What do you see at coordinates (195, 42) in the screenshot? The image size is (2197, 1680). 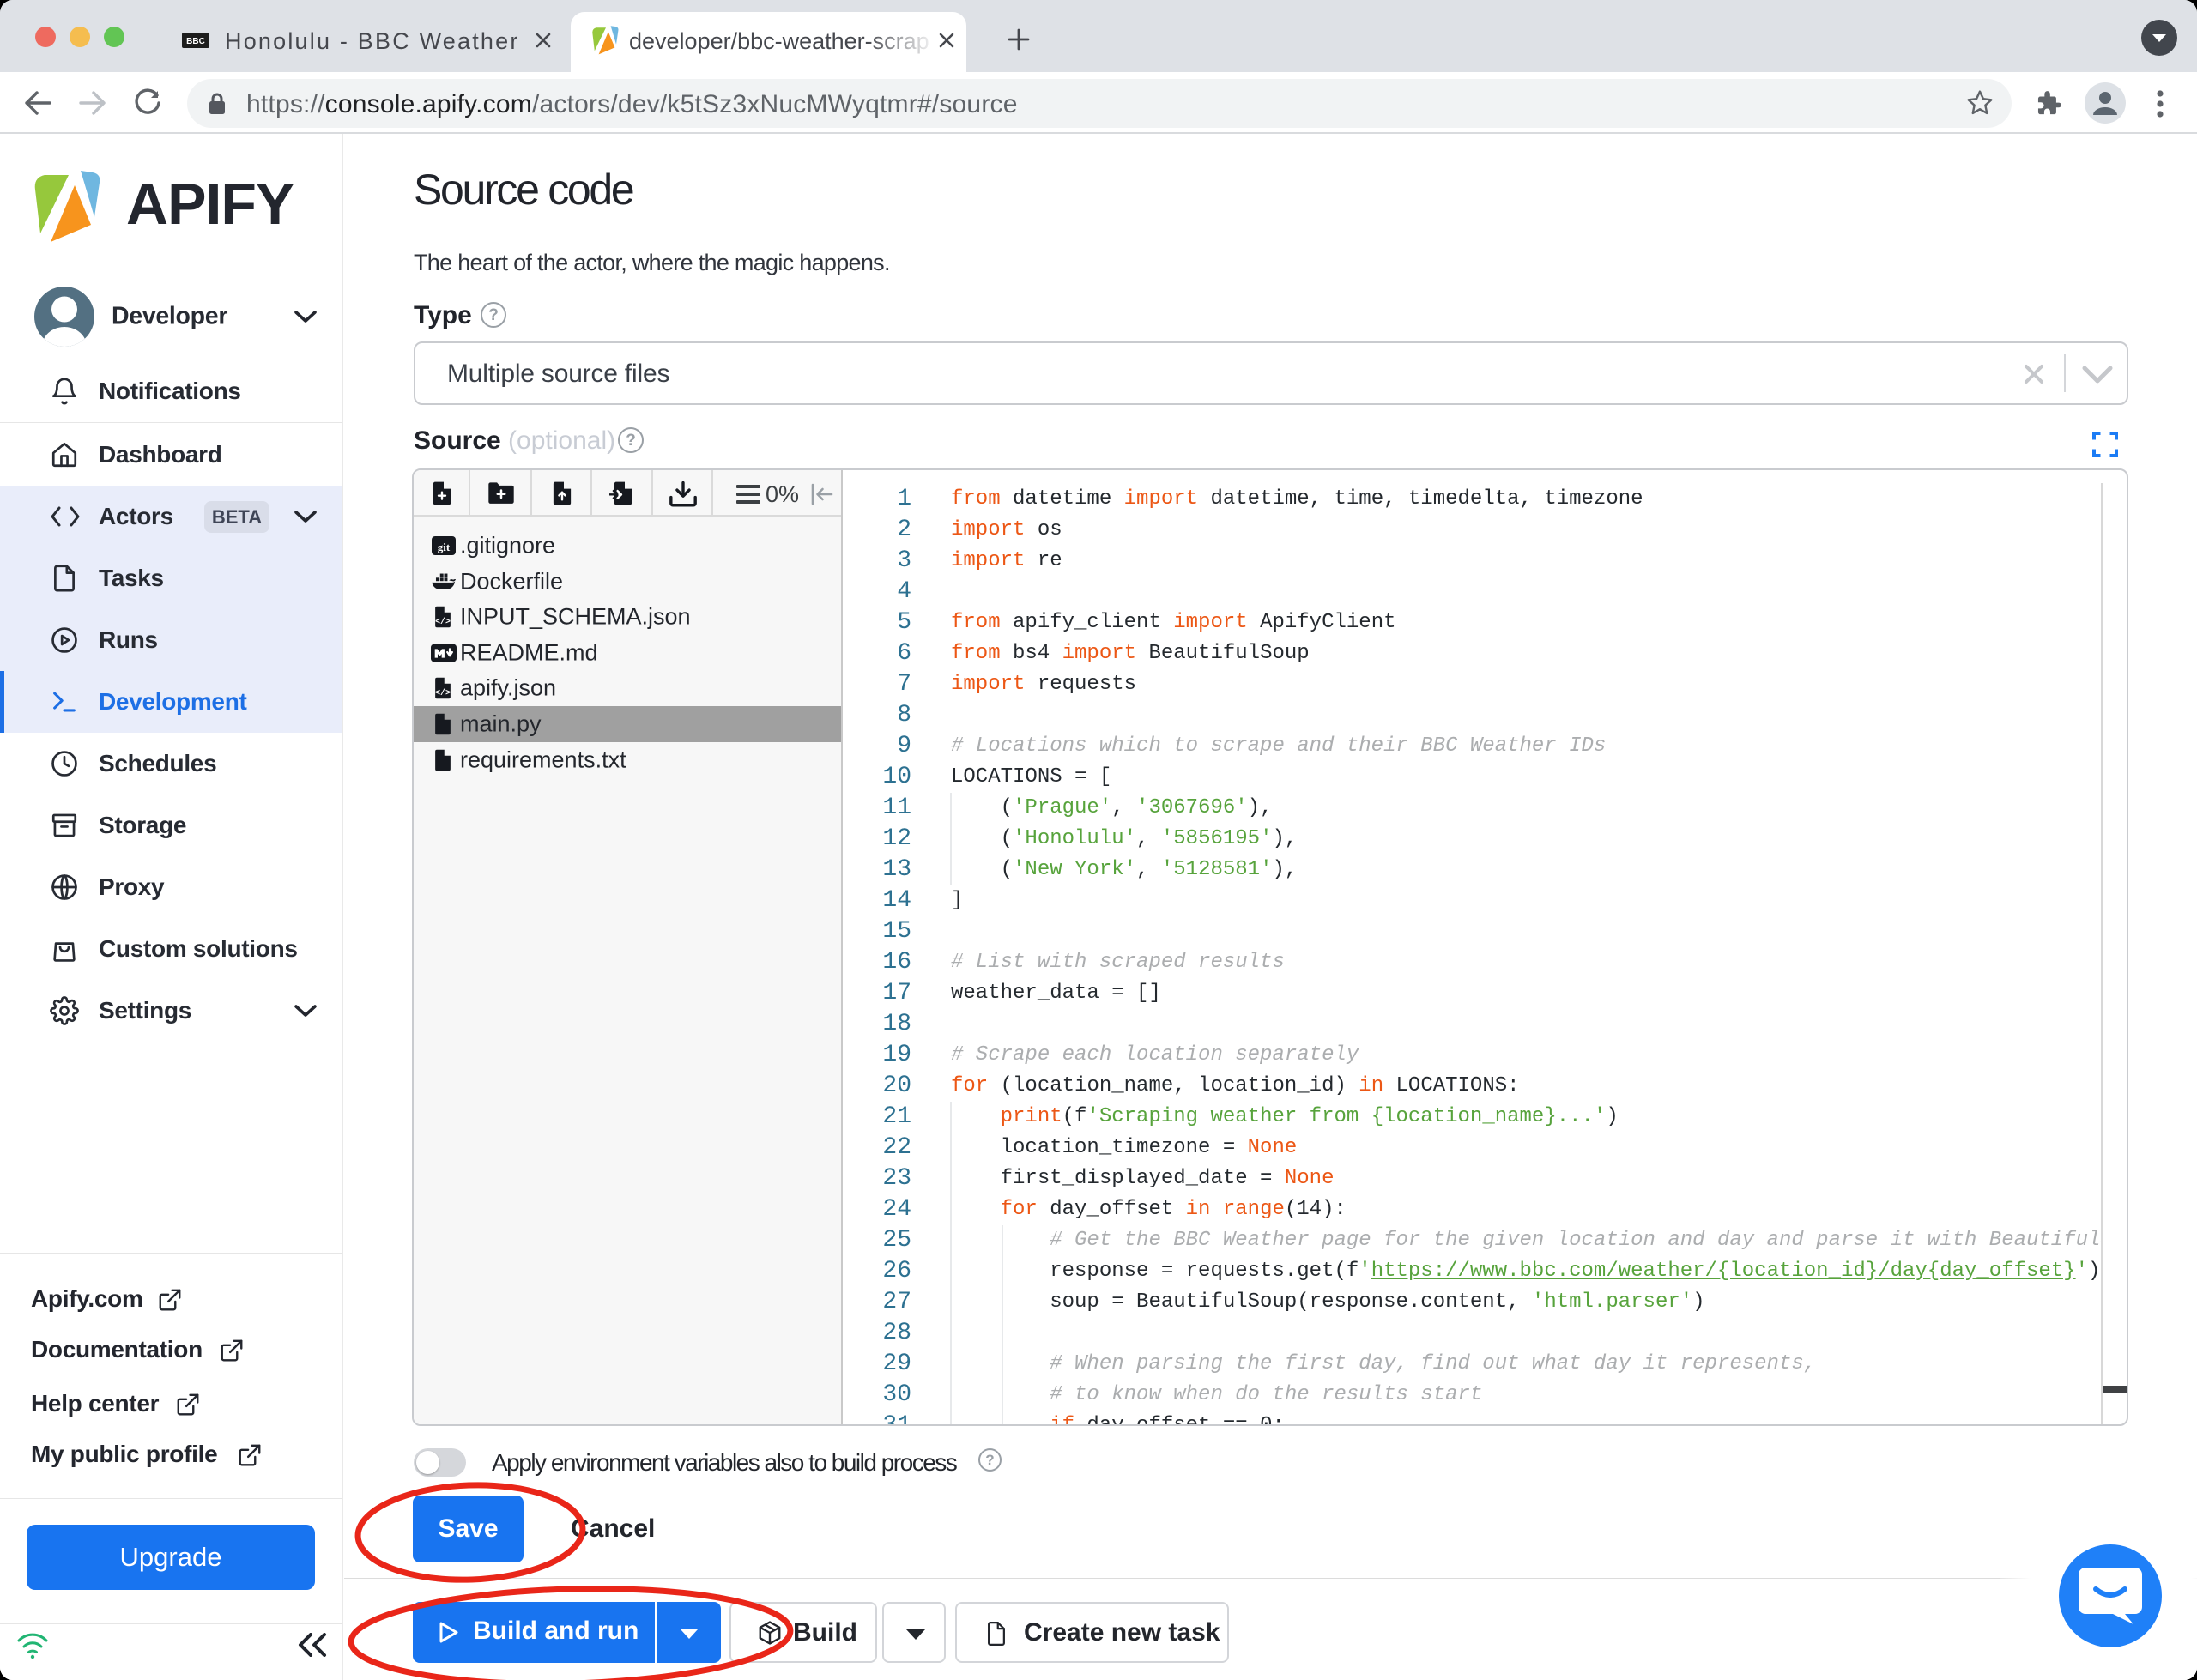 I see `svg-text: BBC` at bounding box center [195, 42].